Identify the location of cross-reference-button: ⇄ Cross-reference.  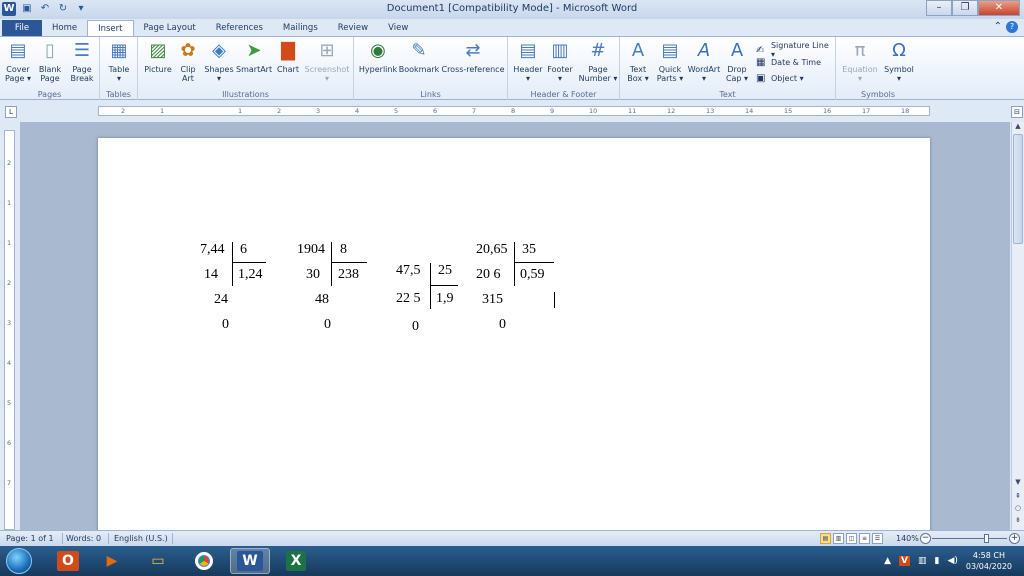
(473, 56).